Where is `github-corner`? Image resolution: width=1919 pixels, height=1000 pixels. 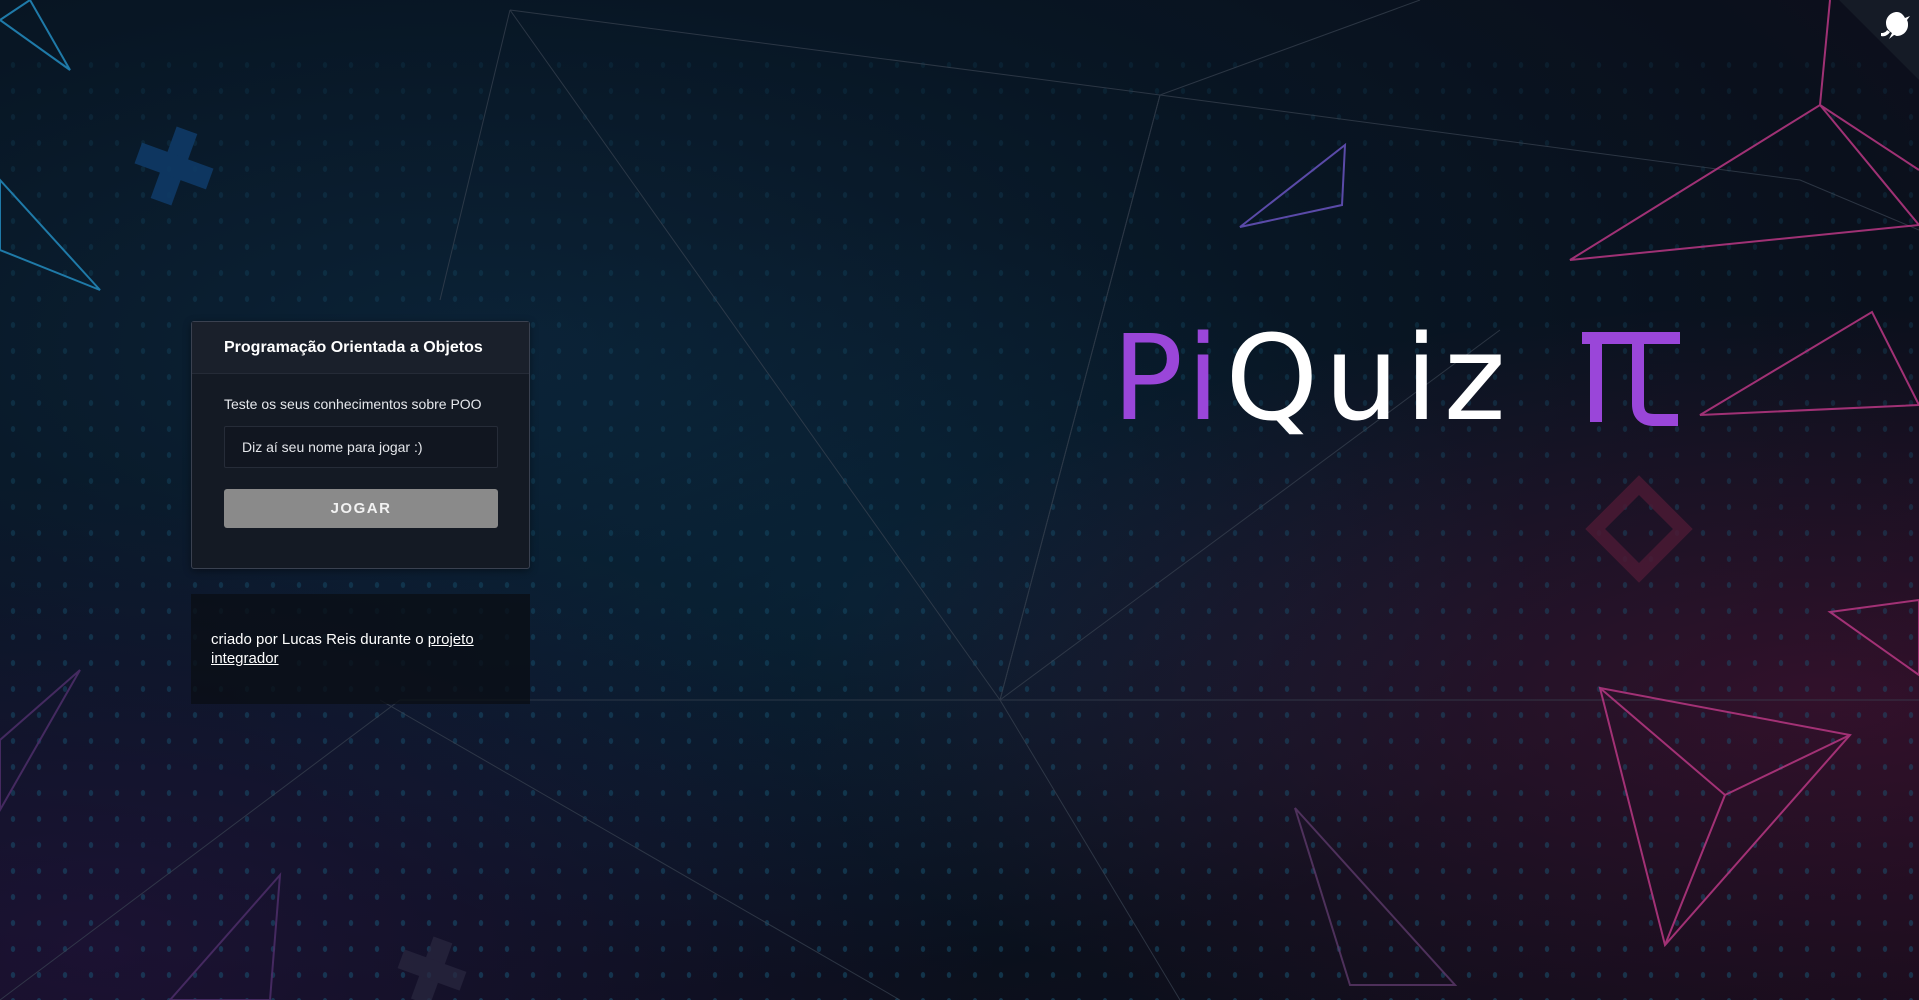 github-corner is located at coordinates (1879, 40).